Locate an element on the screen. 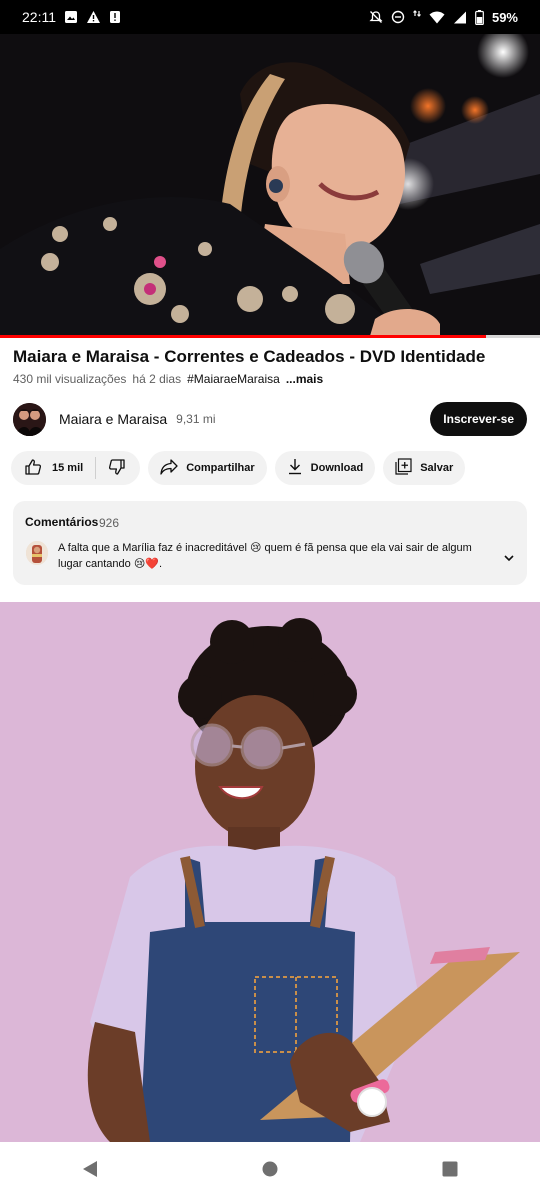 The height and width of the screenshot is (1200, 540). wifi-icon is located at coordinates (437, 17).